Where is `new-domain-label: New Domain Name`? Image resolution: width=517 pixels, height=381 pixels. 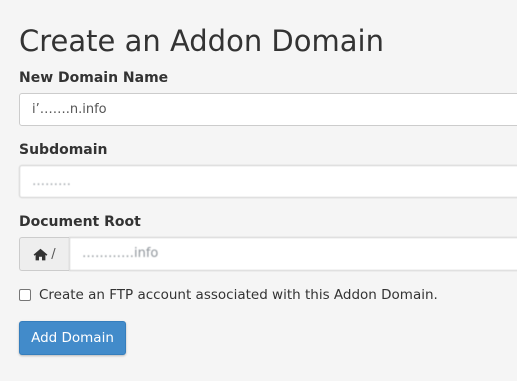 new-domain-label: New Domain Name is located at coordinates (94, 78).